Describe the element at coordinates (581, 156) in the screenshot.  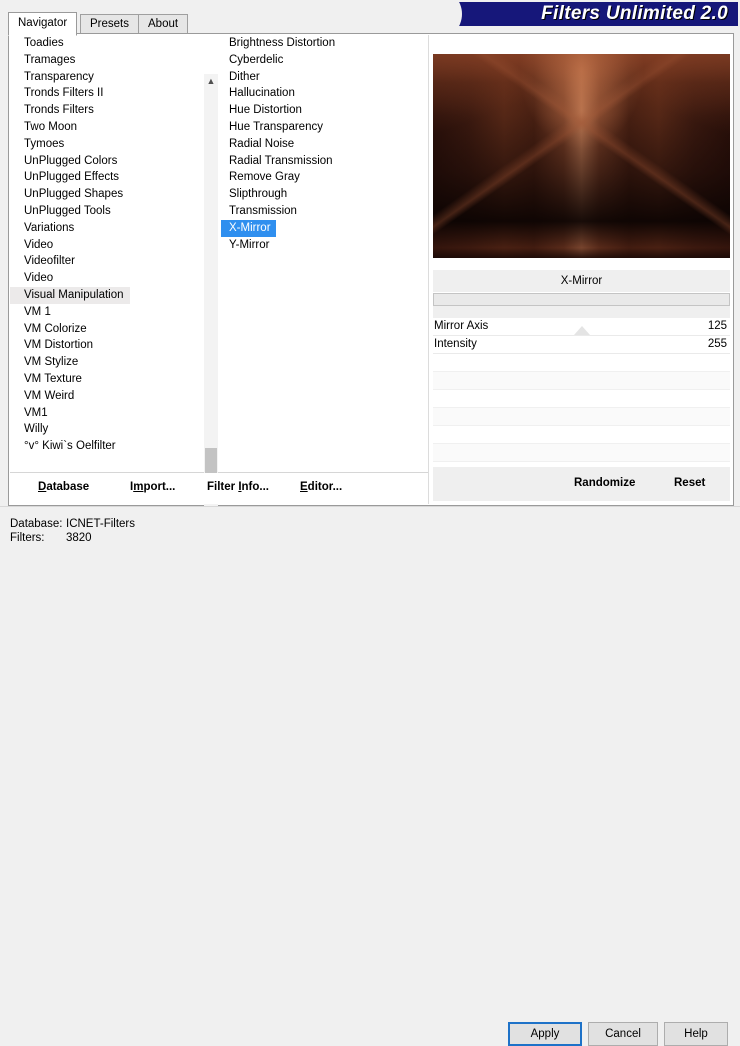
I see `filter-preview-image` at that location.